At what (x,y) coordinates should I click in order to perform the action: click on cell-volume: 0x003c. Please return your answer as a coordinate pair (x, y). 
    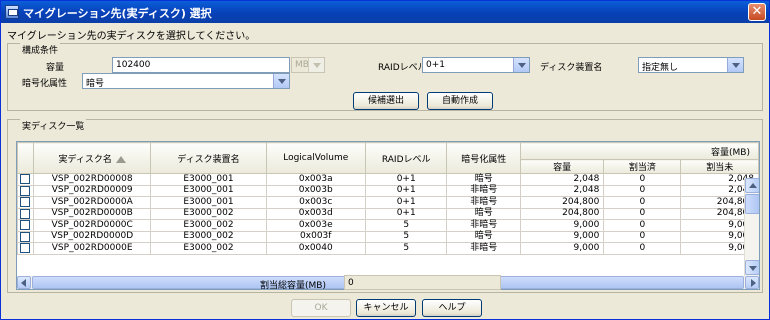
    Looking at the image, I should click on (315, 202).